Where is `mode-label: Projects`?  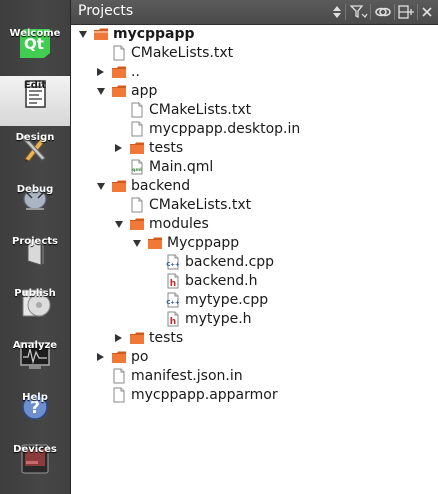 mode-label: Projects is located at coordinates (34, 241).